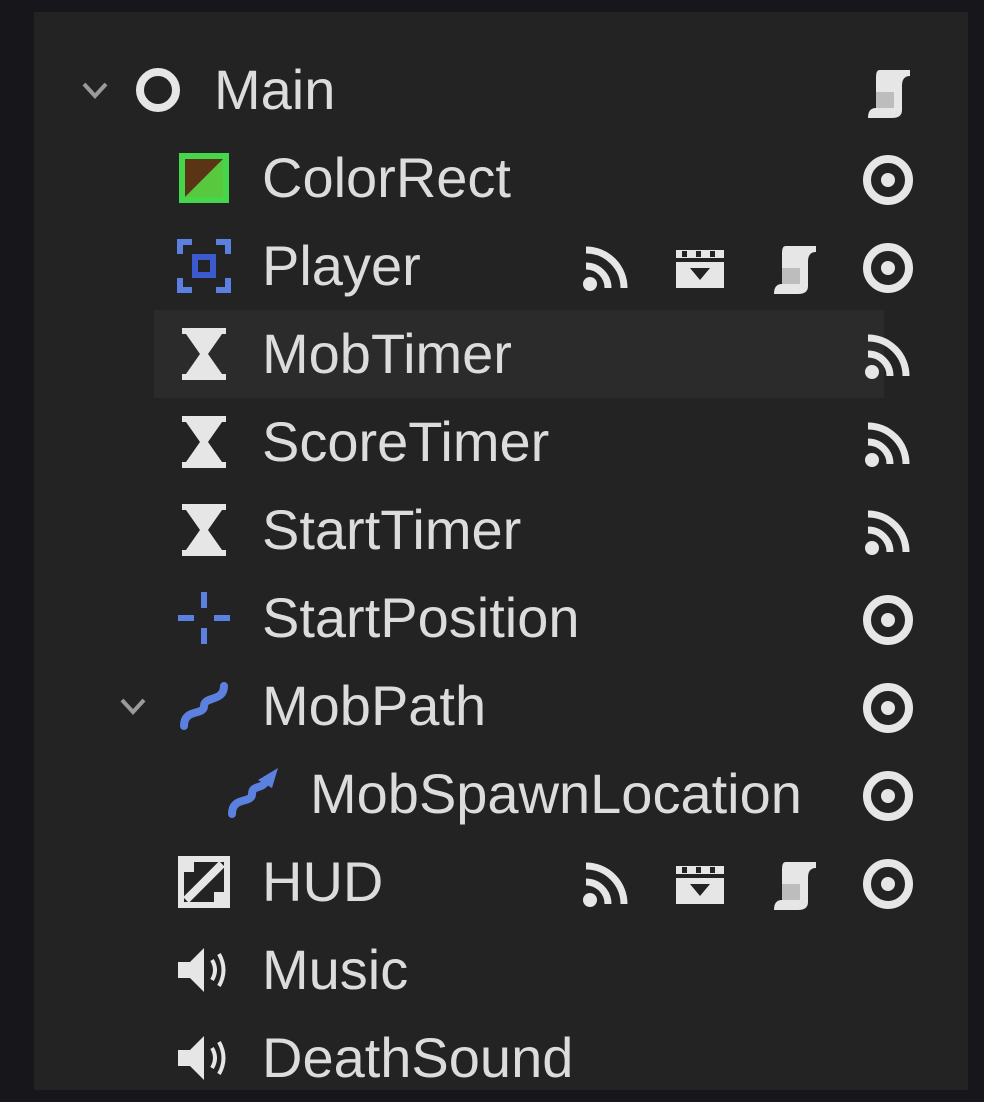 This screenshot has width=984, height=1102. I want to click on node-name-label: StartPosition, so click(421, 617).